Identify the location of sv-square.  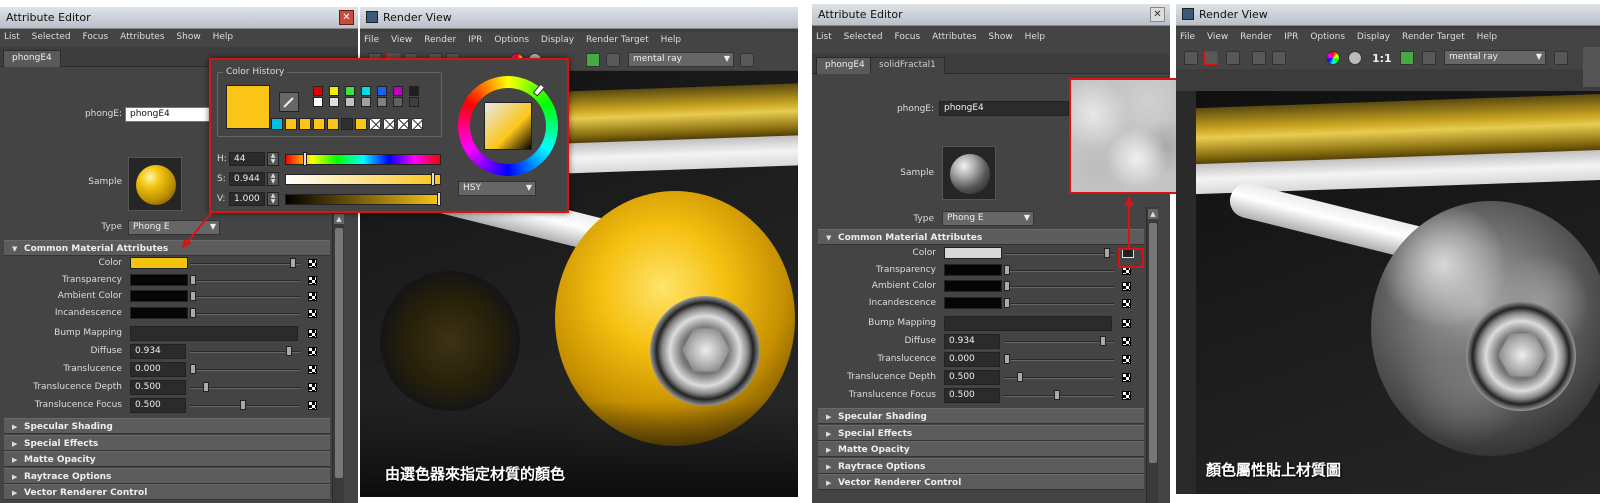
(508, 126).